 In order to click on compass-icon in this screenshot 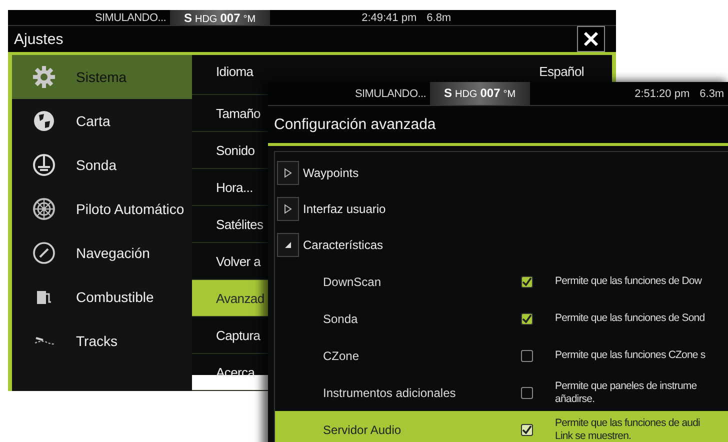, I will do `click(44, 253)`.